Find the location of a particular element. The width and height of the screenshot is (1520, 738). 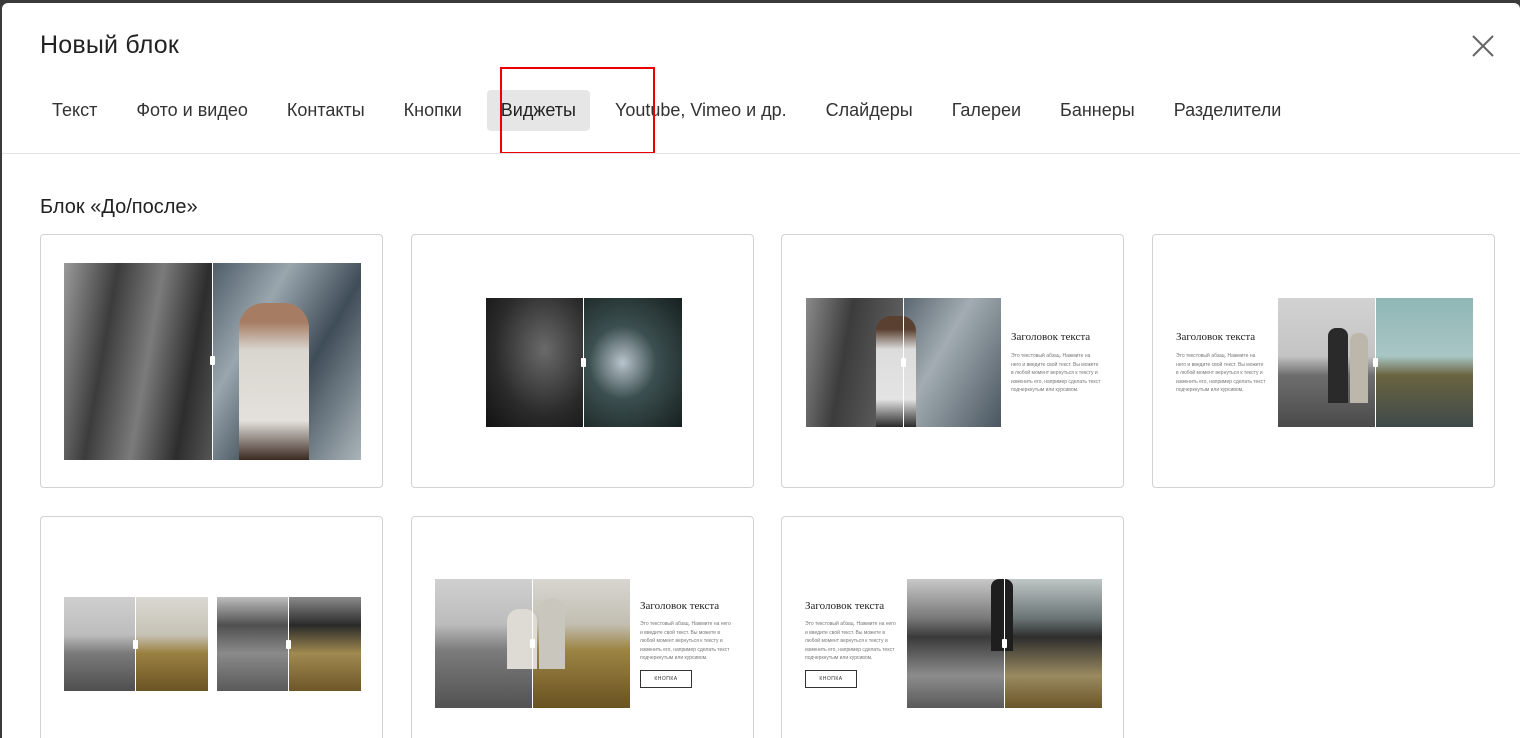

tab-sliders: Слайдеры is located at coordinates (869, 110).